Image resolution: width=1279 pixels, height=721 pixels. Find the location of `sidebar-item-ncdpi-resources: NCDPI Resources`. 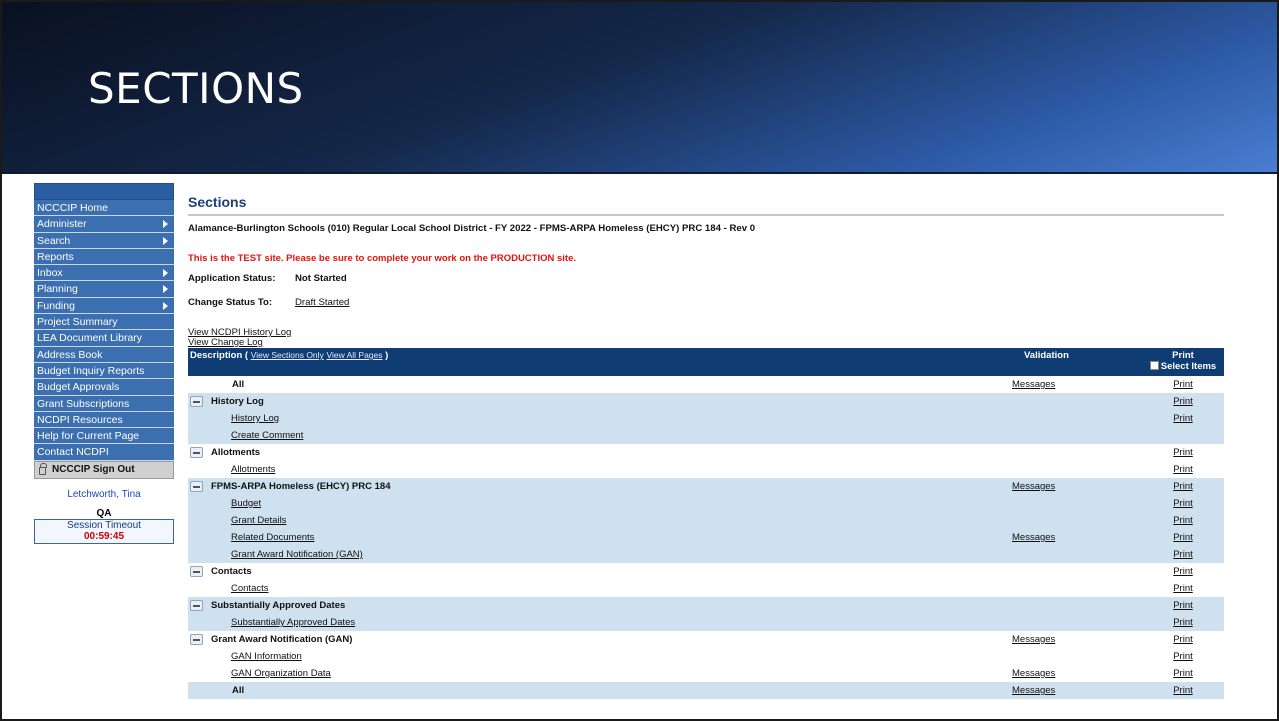

sidebar-item-ncdpi-resources: NCDPI Resources is located at coordinates (104, 420).